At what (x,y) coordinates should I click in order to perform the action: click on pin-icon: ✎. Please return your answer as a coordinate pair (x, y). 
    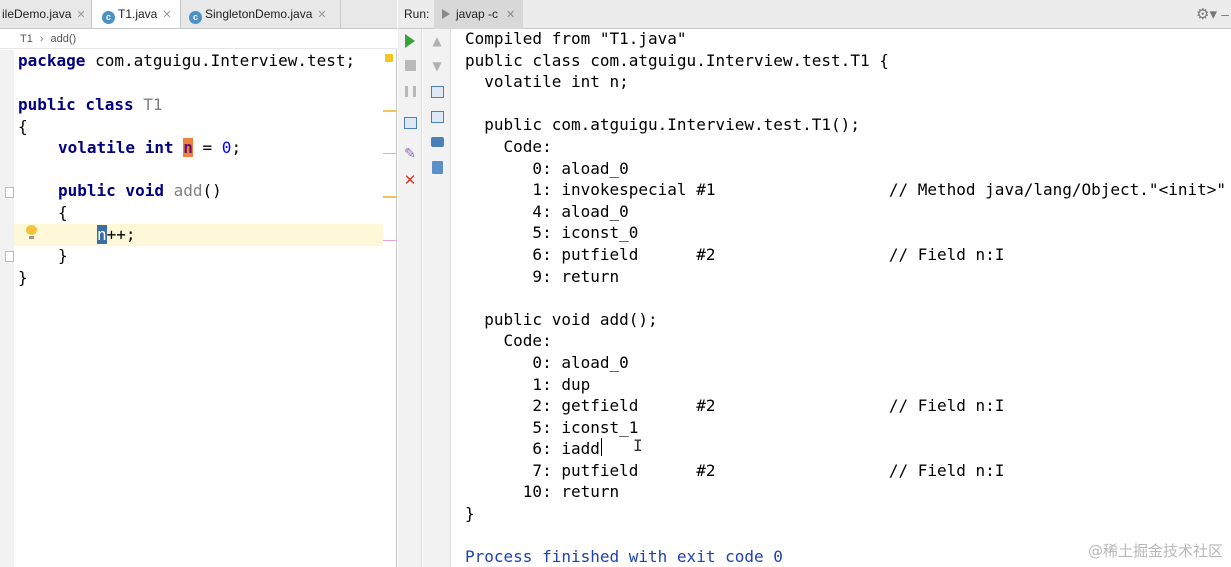
    Looking at the image, I should click on (410, 154).